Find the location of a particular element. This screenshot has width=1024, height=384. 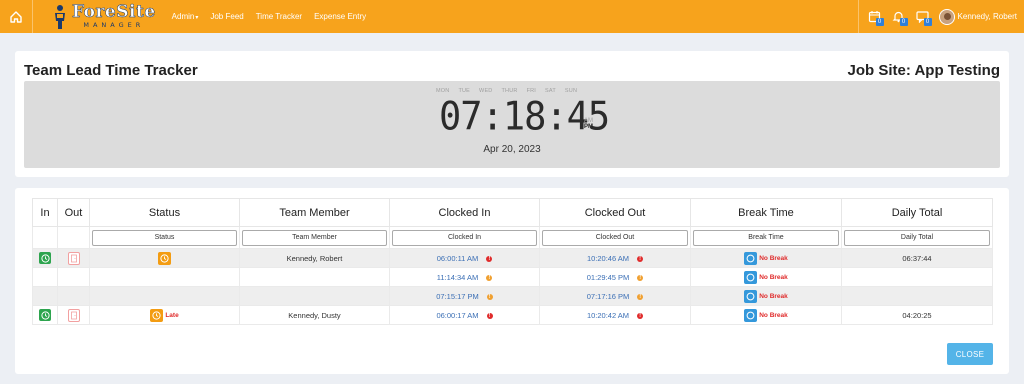

nav-admin: Admin▾ is located at coordinates (185, 16).